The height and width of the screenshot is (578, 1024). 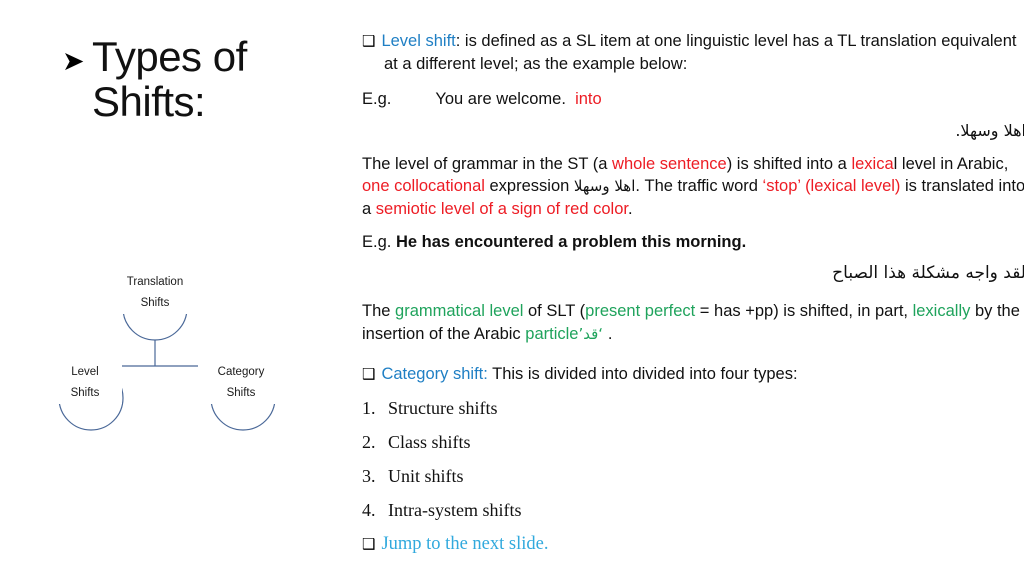 I want to click on level-shift-term: Level shift, so click(x=418, y=41).